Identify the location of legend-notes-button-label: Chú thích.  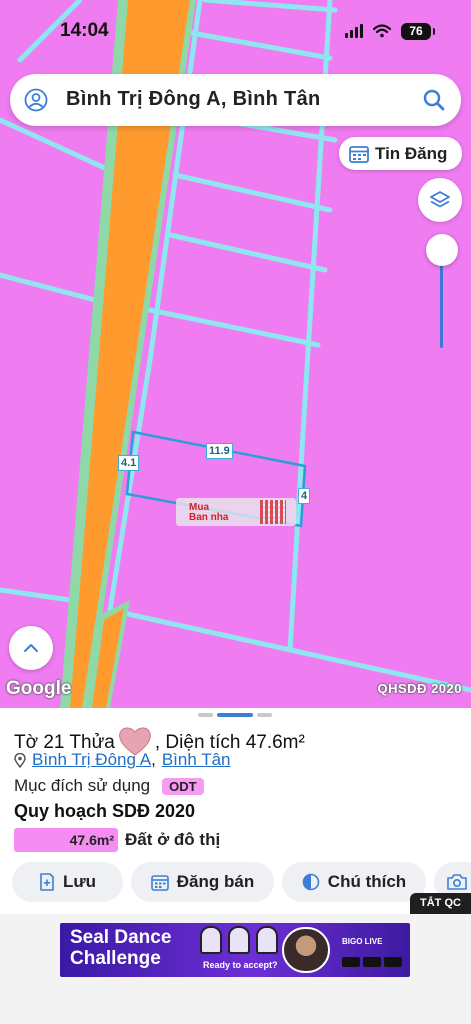
(367, 881).